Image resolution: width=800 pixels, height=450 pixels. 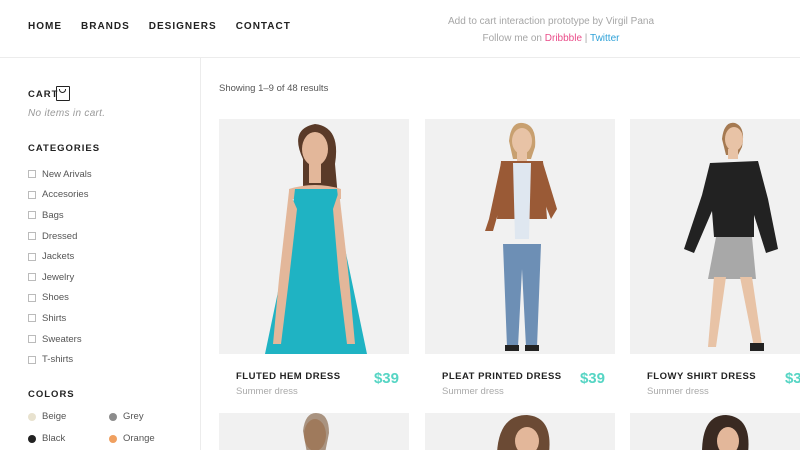 I want to click on category-shirts: Shirts, so click(x=60, y=318).